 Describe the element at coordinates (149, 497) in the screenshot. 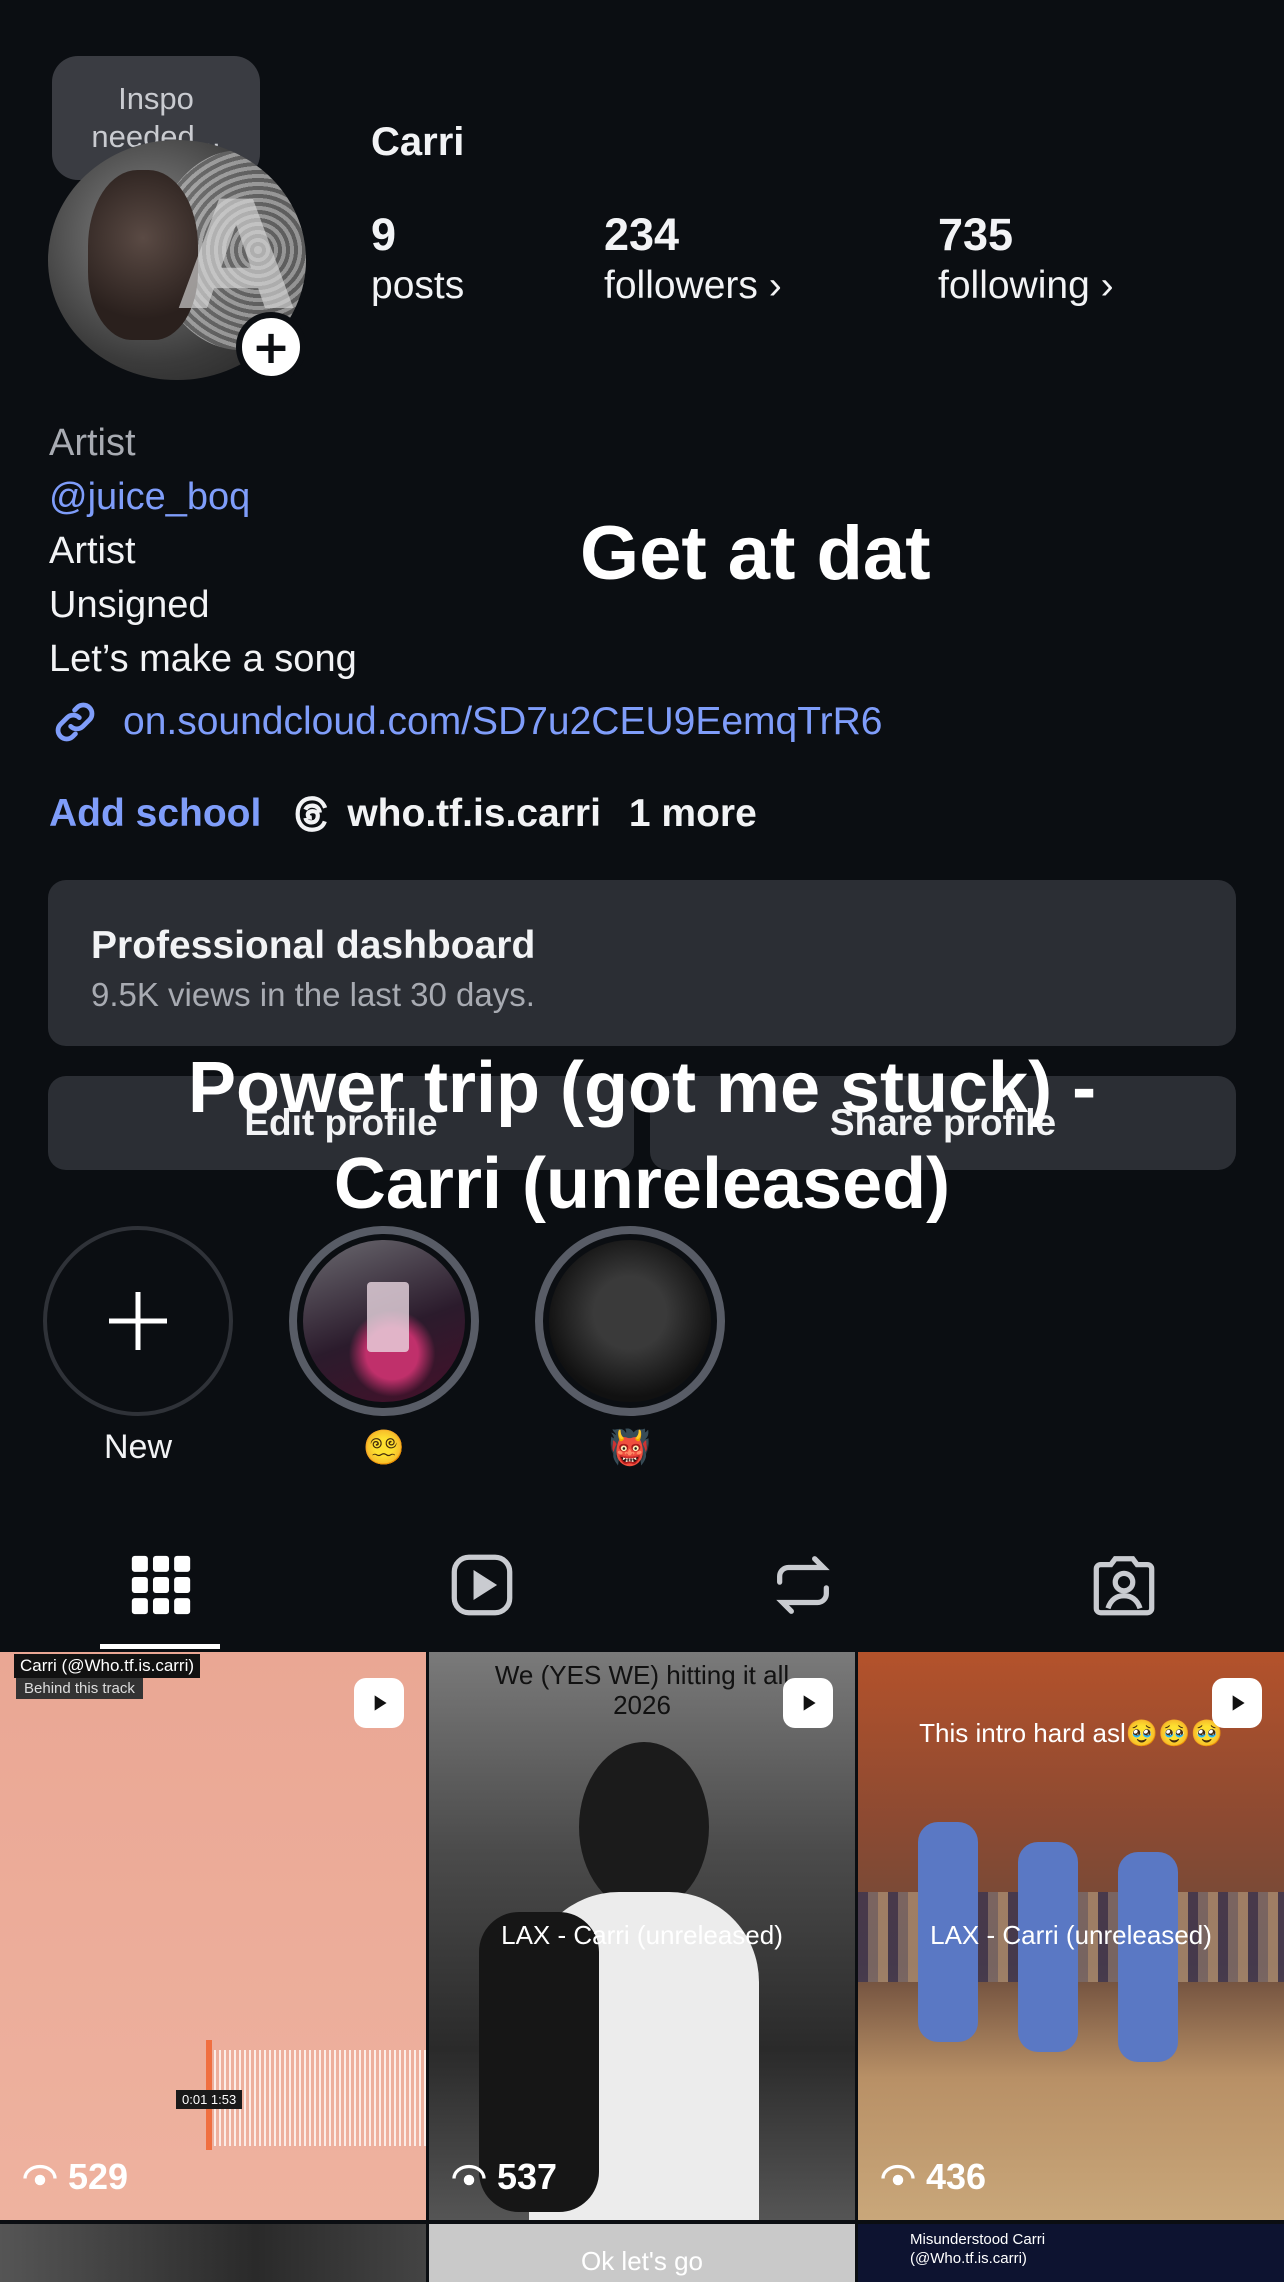

I see `bio-handle-link: @juice_boq` at that location.